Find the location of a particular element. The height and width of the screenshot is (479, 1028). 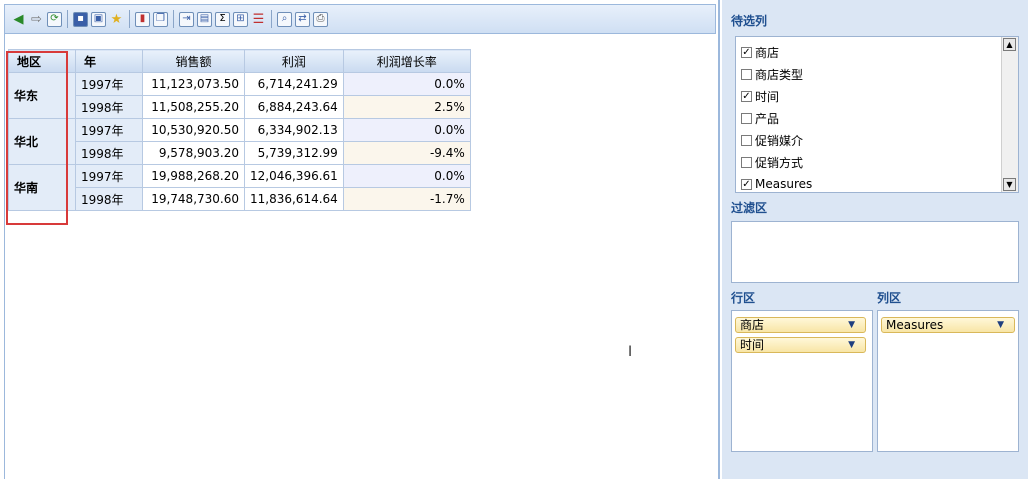

save-as-icon: ▣ is located at coordinates (98, 19).